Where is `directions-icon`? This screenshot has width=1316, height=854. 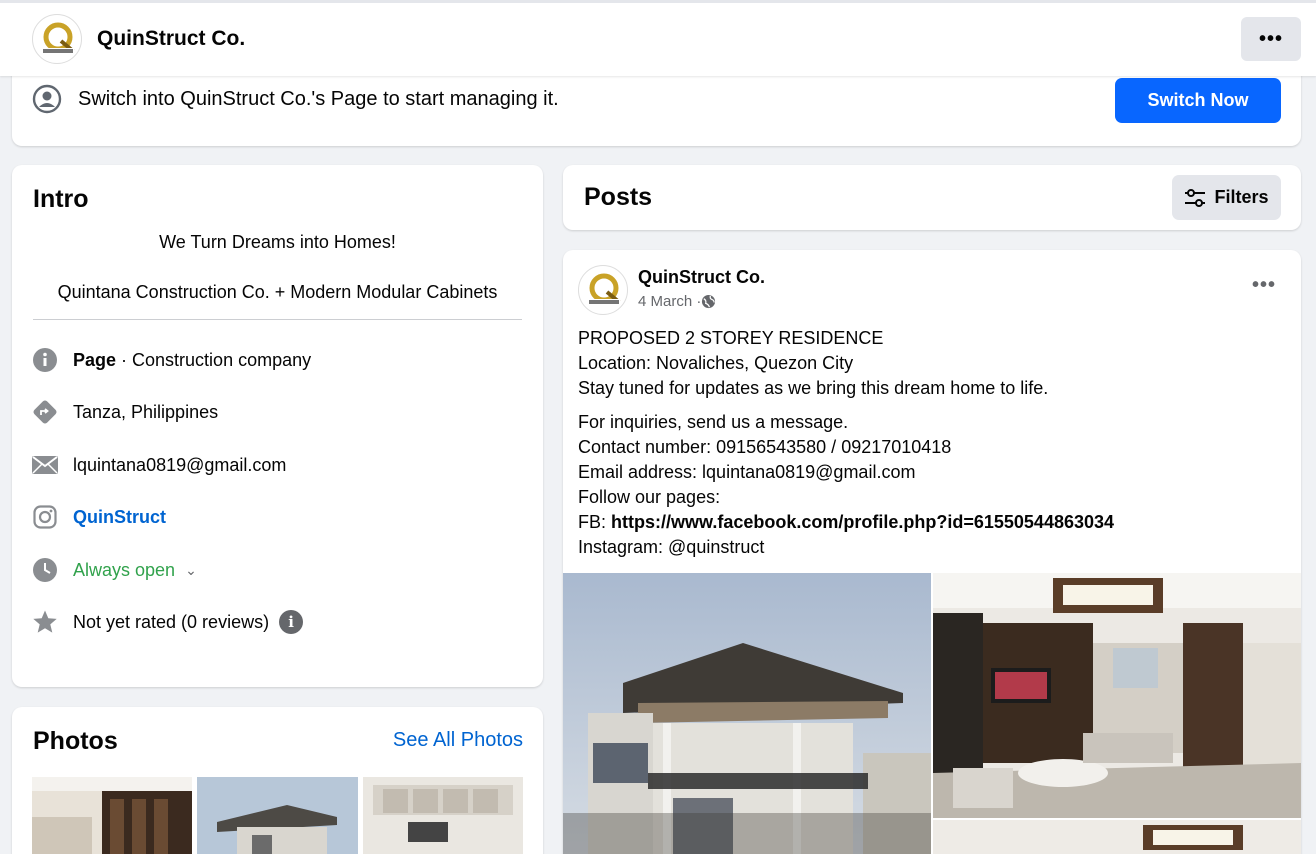 directions-icon is located at coordinates (45, 412).